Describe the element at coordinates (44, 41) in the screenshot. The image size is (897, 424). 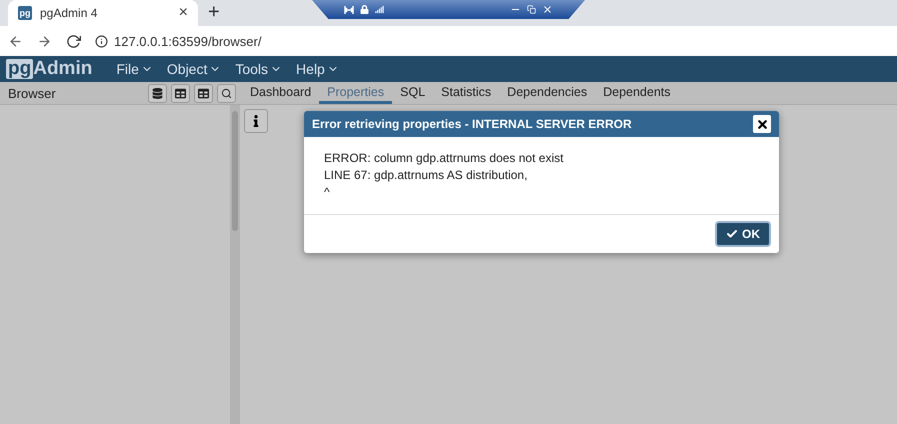
I see `forward-icon` at that location.